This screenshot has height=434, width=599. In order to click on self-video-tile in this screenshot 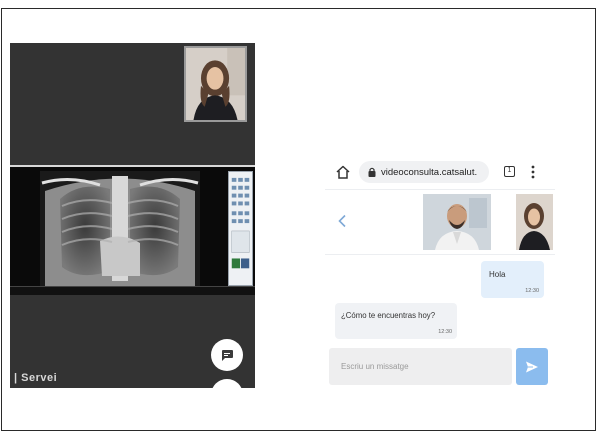, I will do `click(215, 84)`.